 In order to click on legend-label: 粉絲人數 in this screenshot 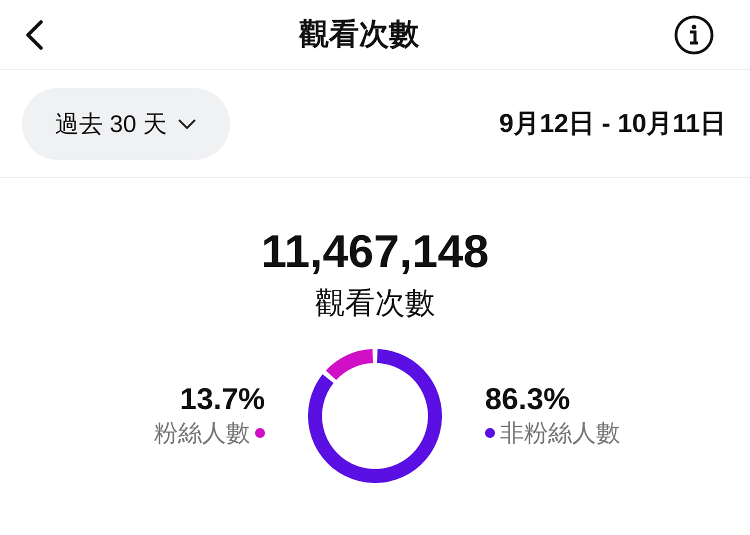, I will do `click(202, 434)`.